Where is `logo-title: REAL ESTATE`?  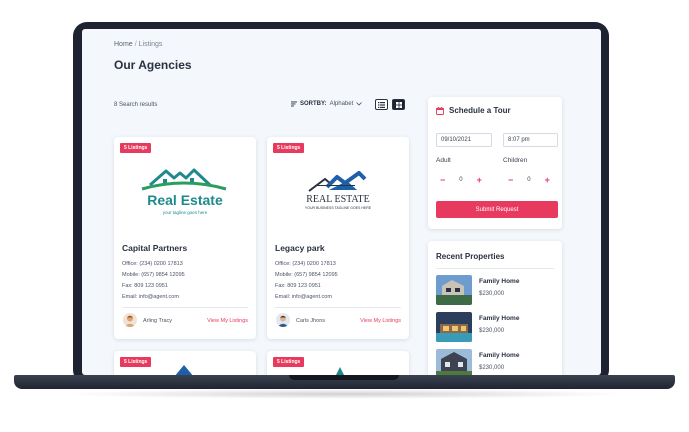
logo-title: REAL ESTATE is located at coordinates (338, 199).